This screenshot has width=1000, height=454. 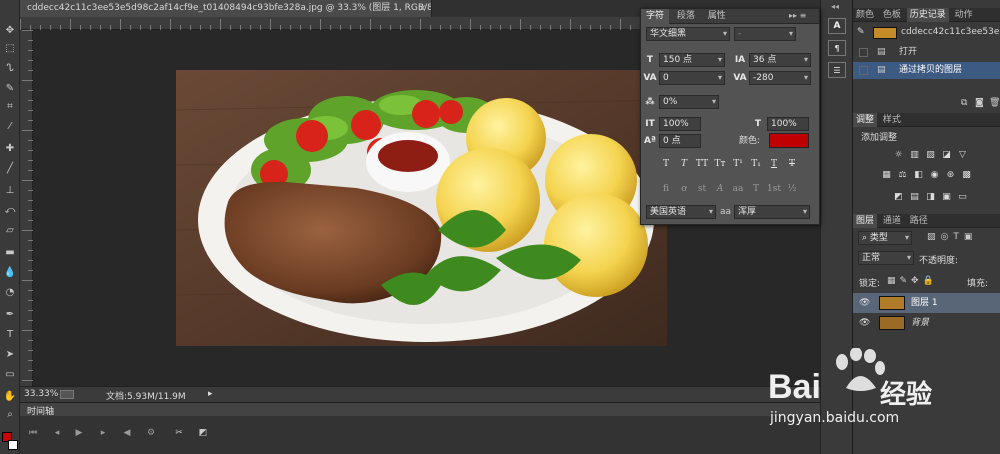 I want to click on superscript-button: T¹, so click(x=738, y=164).